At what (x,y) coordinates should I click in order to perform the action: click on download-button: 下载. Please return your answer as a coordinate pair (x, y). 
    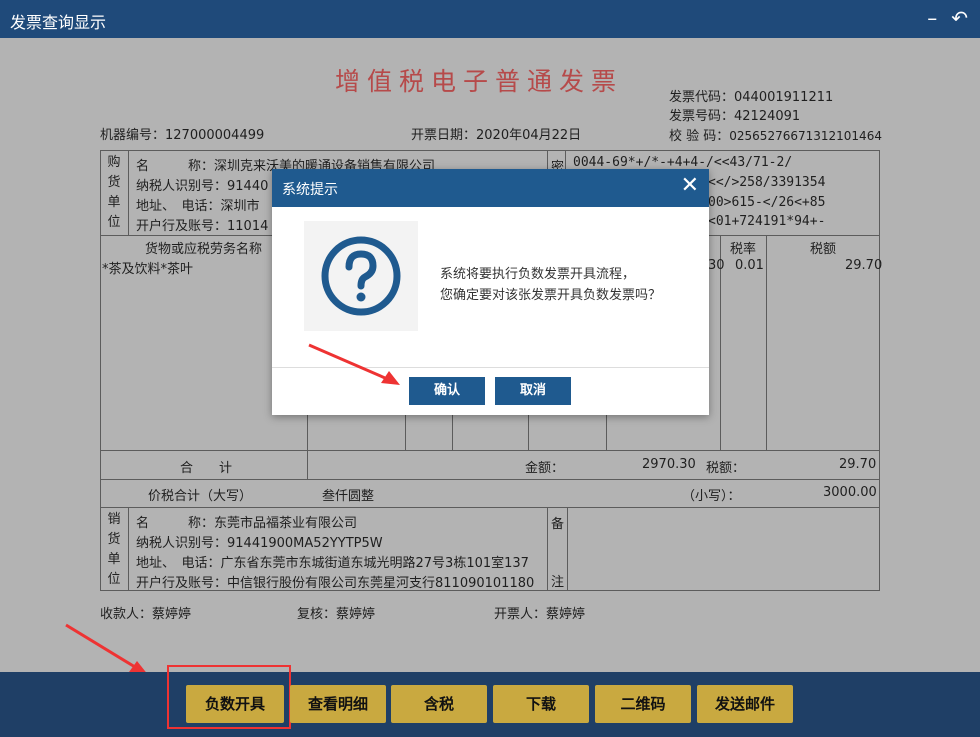
    Looking at the image, I should click on (541, 704).